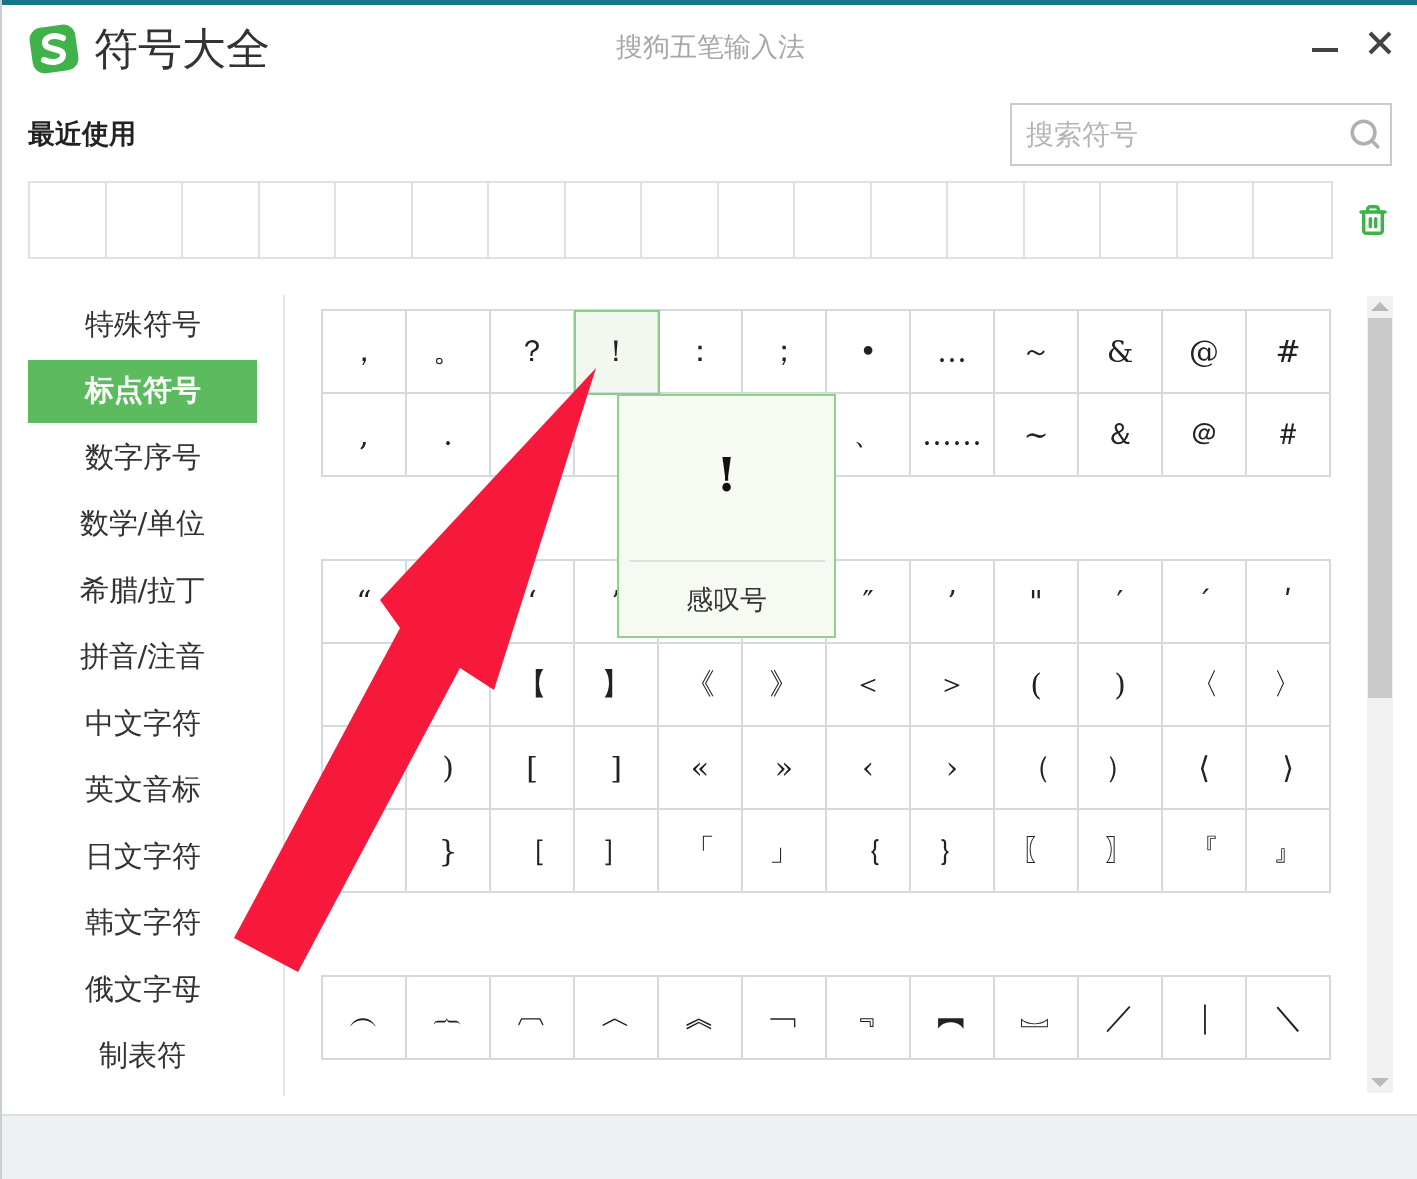 This screenshot has height=1179, width=1417. I want to click on symbol-cell: •, so click(869, 352).